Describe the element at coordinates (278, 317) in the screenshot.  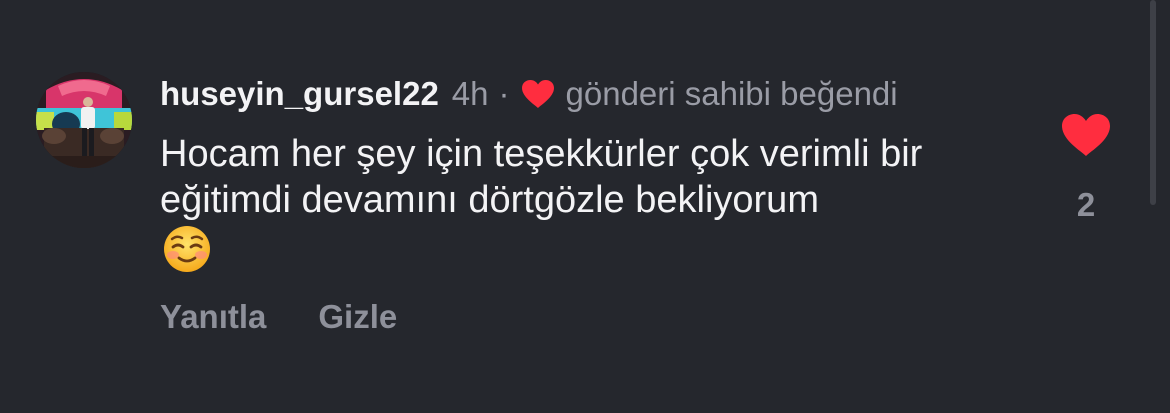
I see `comment-actions: Yanıtla Gizle` at that location.